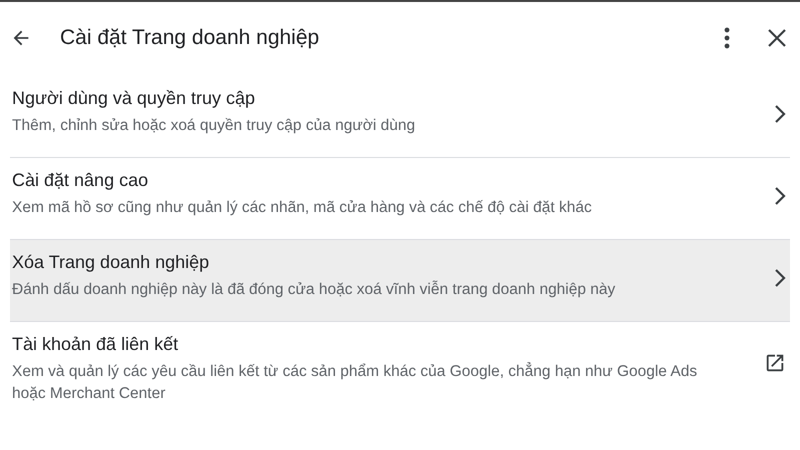  What do you see at coordinates (134, 98) in the screenshot?
I see `item-title: Người dùng và quyền truy cập` at bounding box center [134, 98].